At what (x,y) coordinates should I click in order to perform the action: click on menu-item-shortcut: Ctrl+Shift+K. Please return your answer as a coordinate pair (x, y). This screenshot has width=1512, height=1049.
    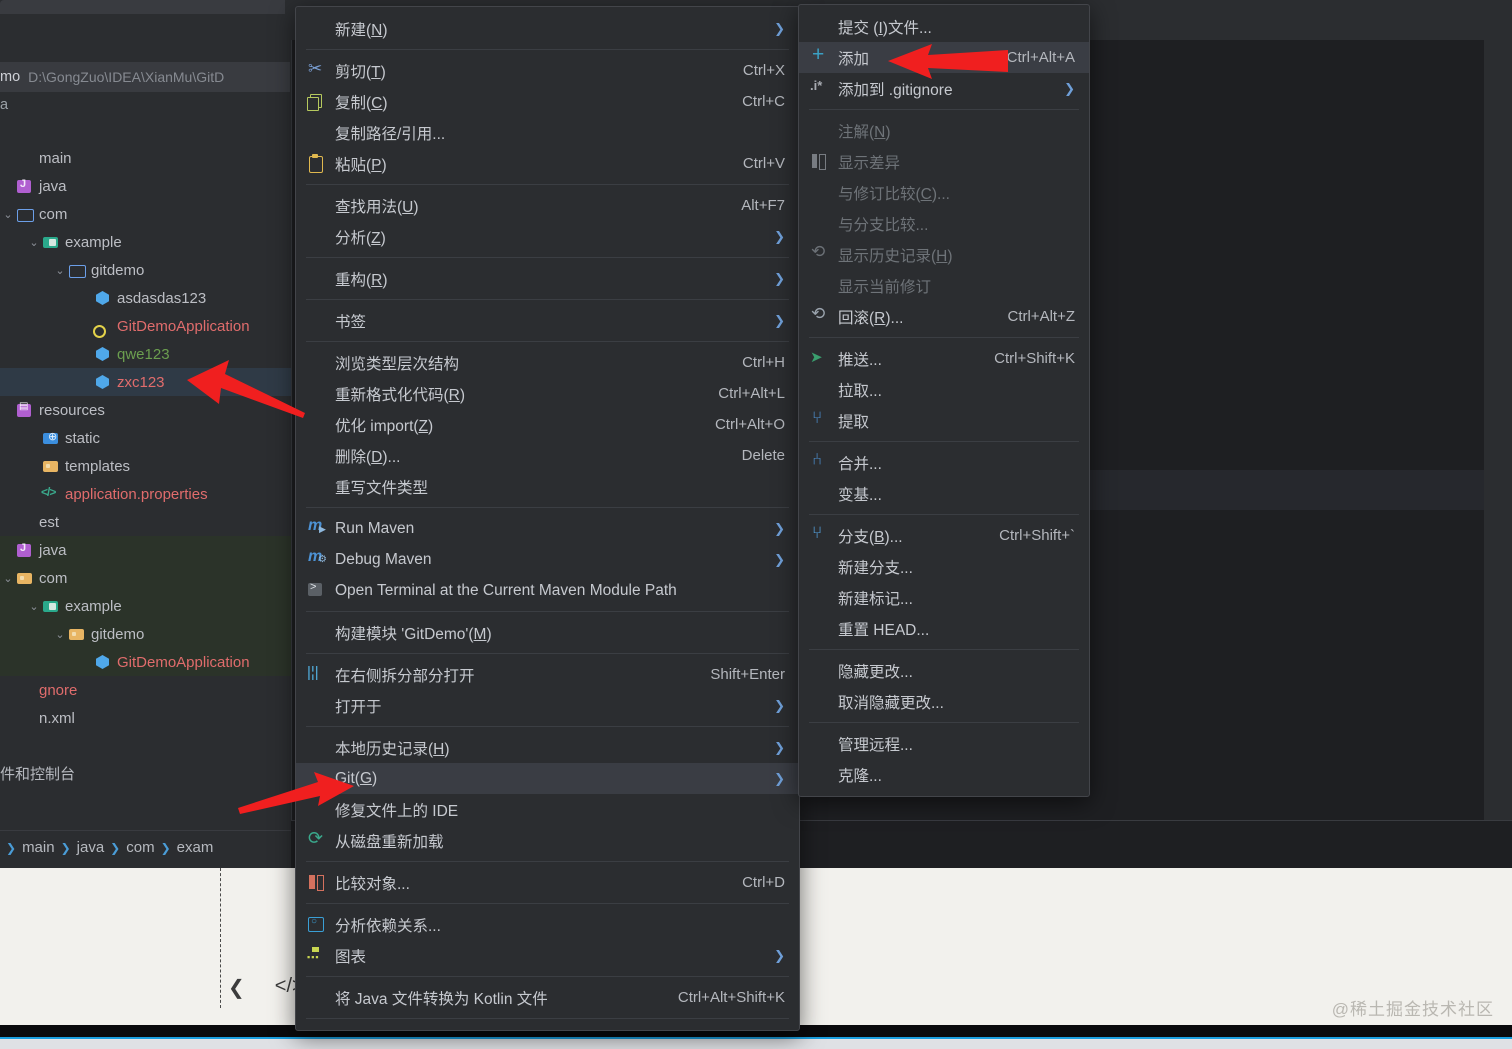
    Looking at the image, I should click on (1034, 358).